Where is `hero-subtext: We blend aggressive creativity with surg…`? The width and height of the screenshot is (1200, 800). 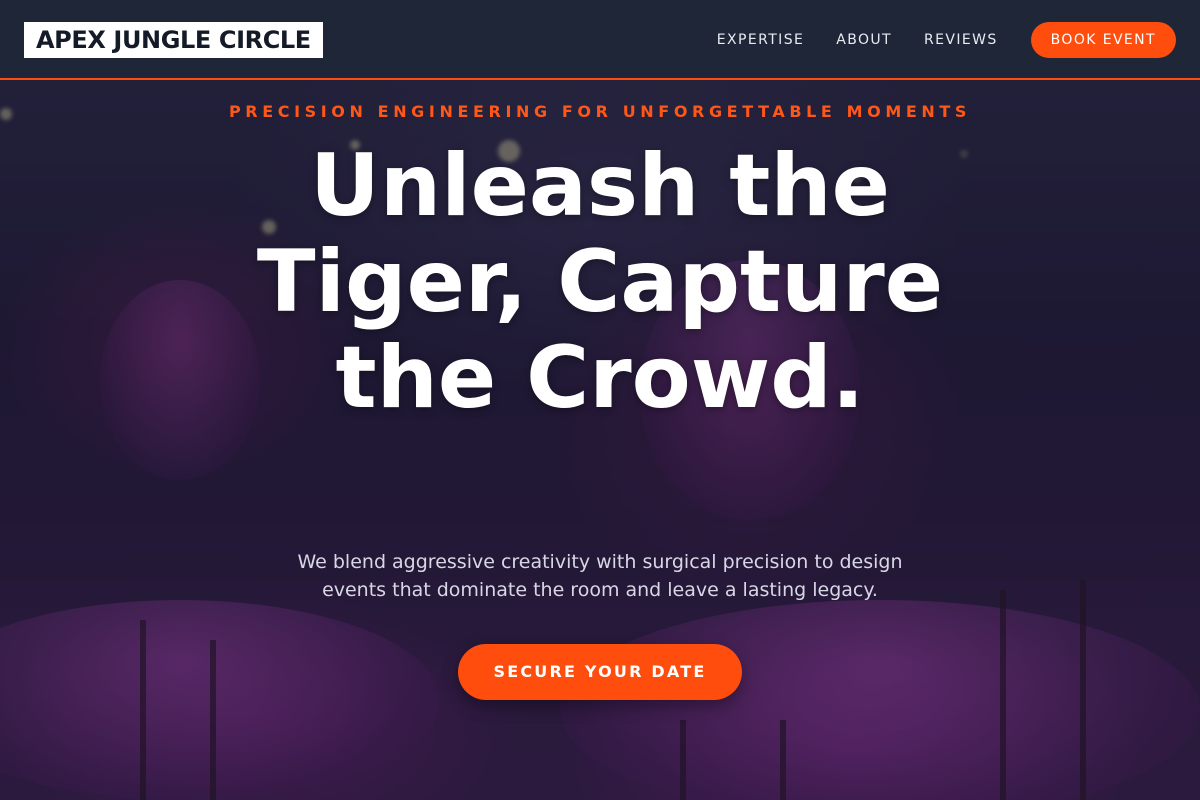 hero-subtext: We blend aggressive creativity with surg… is located at coordinates (600, 576).